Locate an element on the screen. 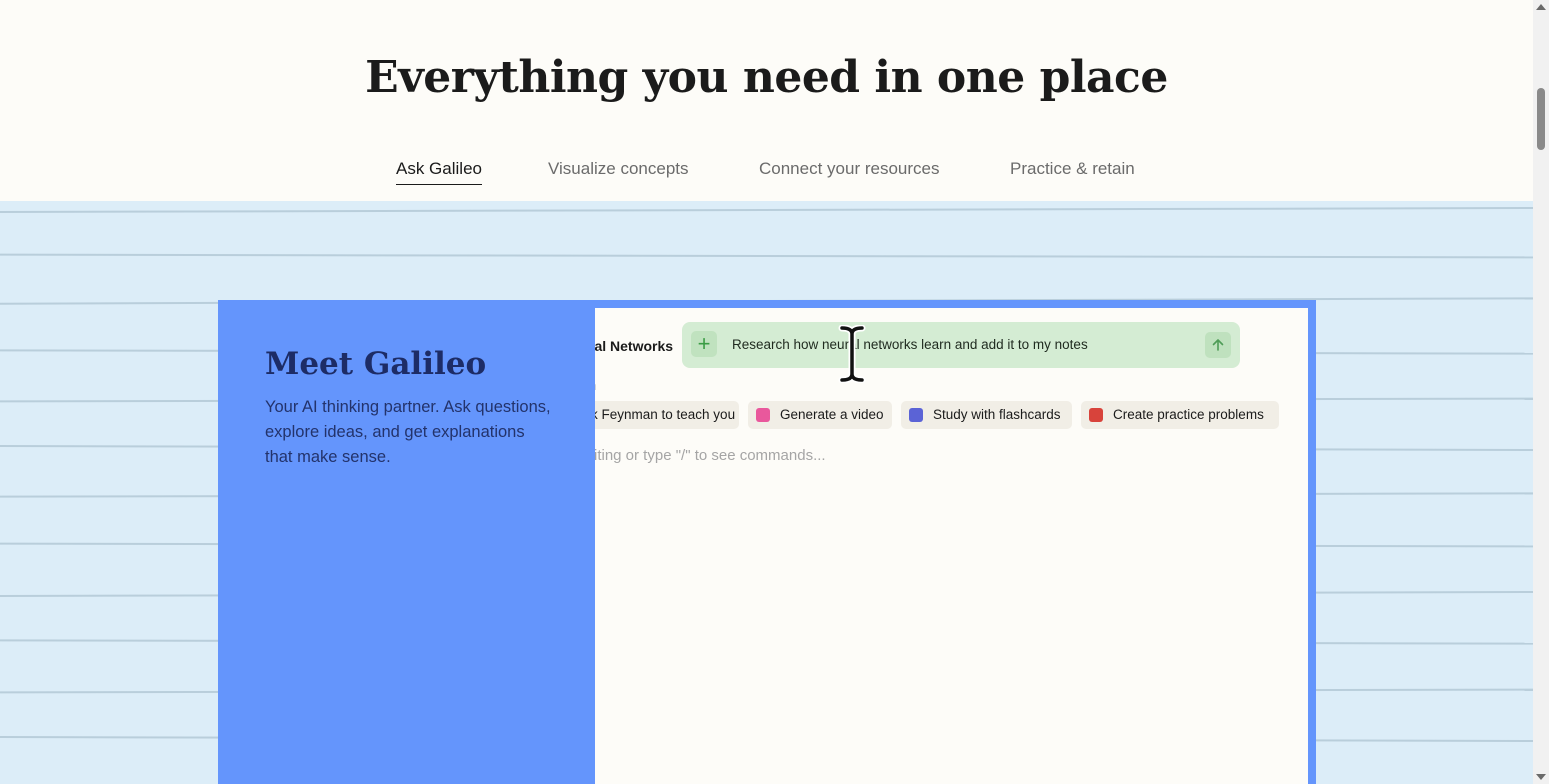 The width and height of the screenshot is (1549, 784). page-scrollbar is located at coordinates (1541, 392).